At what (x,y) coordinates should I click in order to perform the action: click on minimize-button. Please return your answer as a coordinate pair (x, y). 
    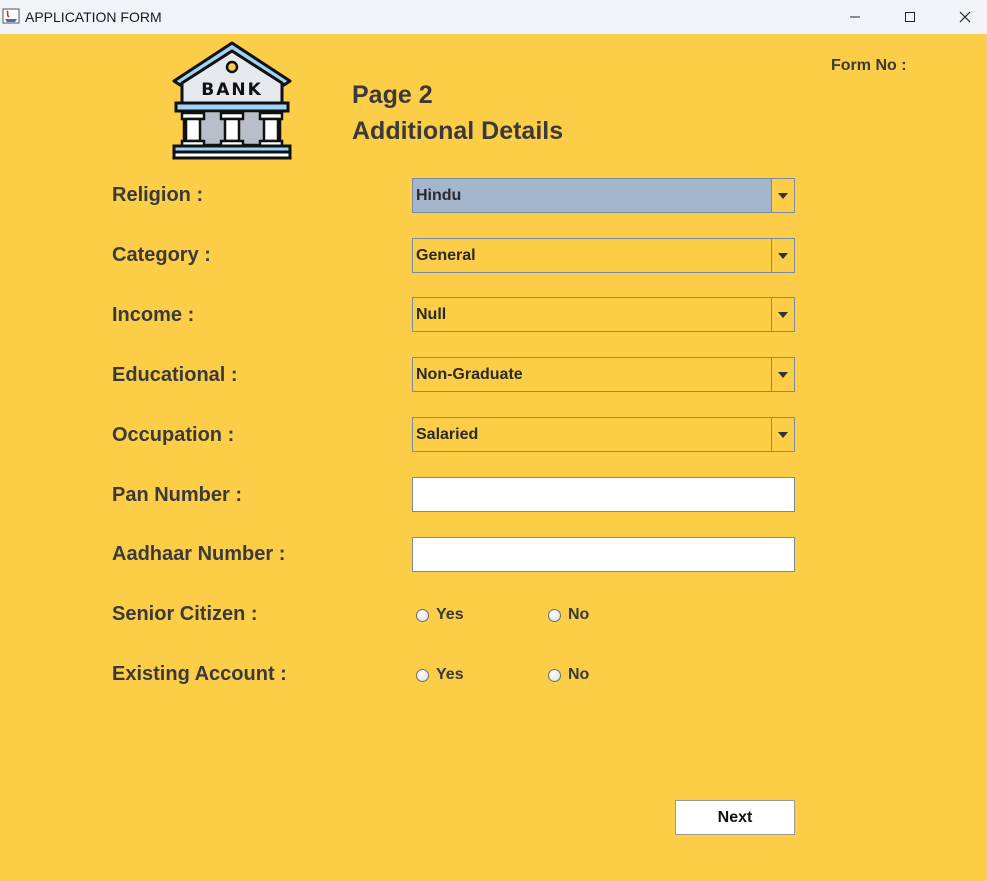
    Looking at the image, I should click on (855, 17).